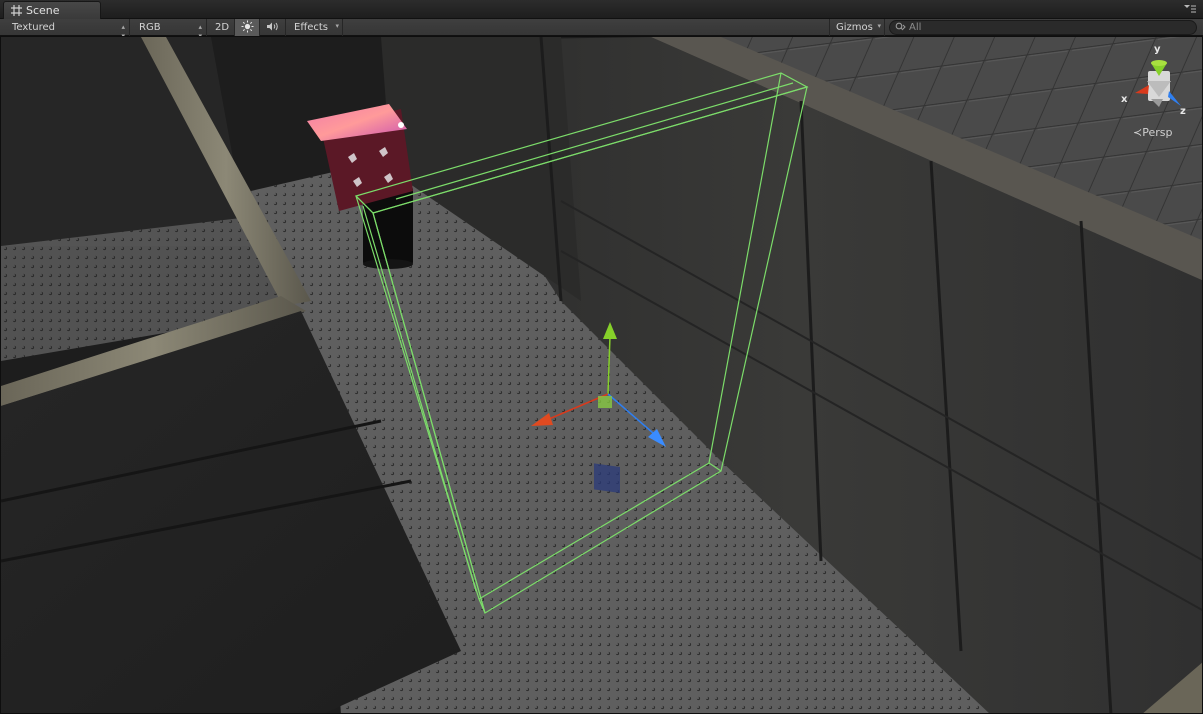 The image size is (1203, 714). What do you see at coordinates (1049, 27) in the screenshot?
I see `search-input` at bounding box center [1049, 27].